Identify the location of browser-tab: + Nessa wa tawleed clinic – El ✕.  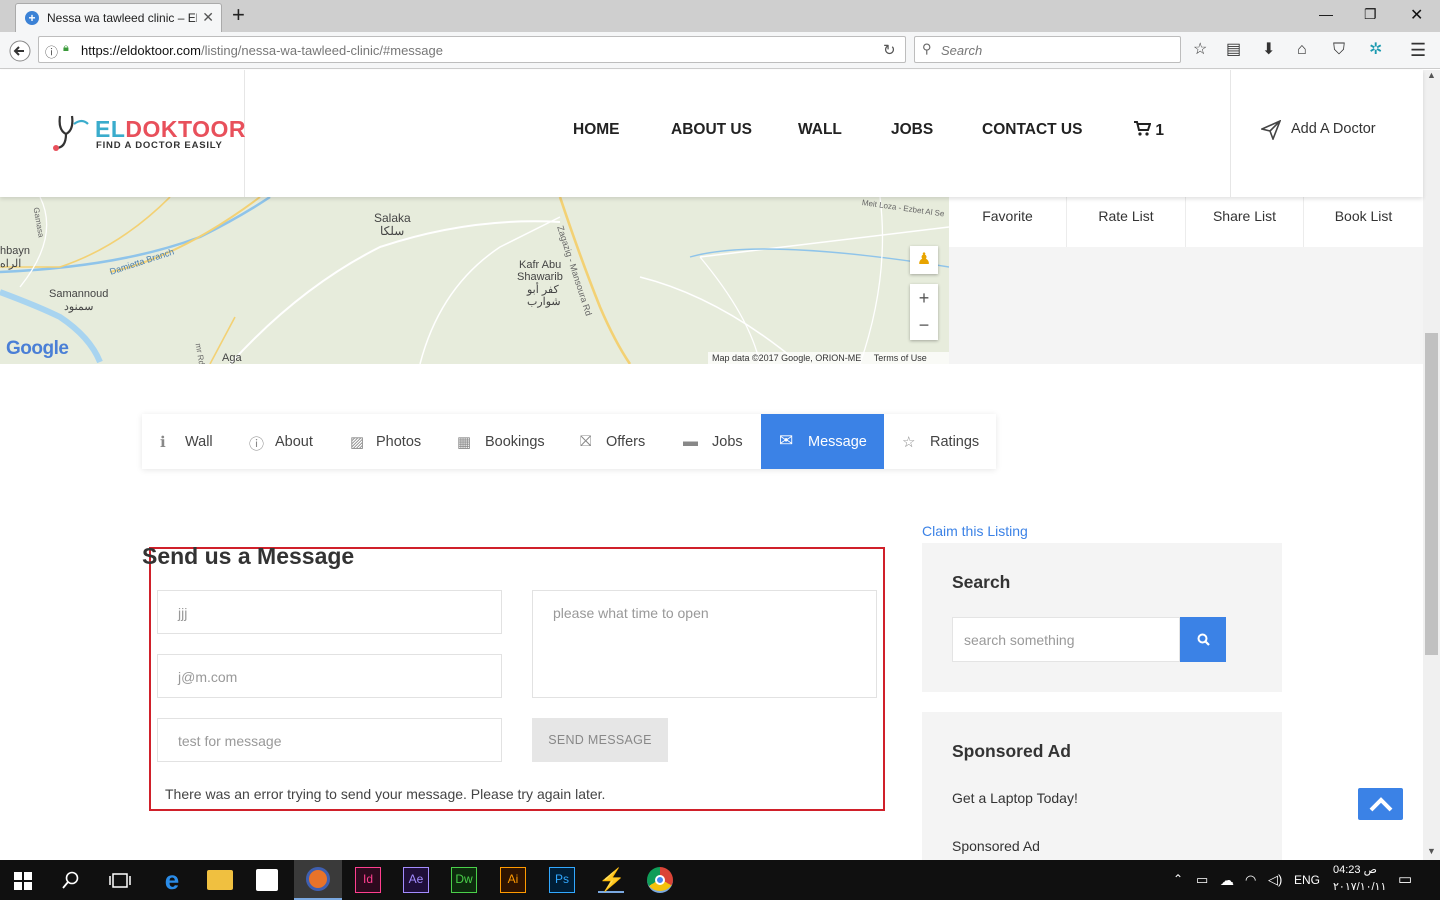
(118, 17).